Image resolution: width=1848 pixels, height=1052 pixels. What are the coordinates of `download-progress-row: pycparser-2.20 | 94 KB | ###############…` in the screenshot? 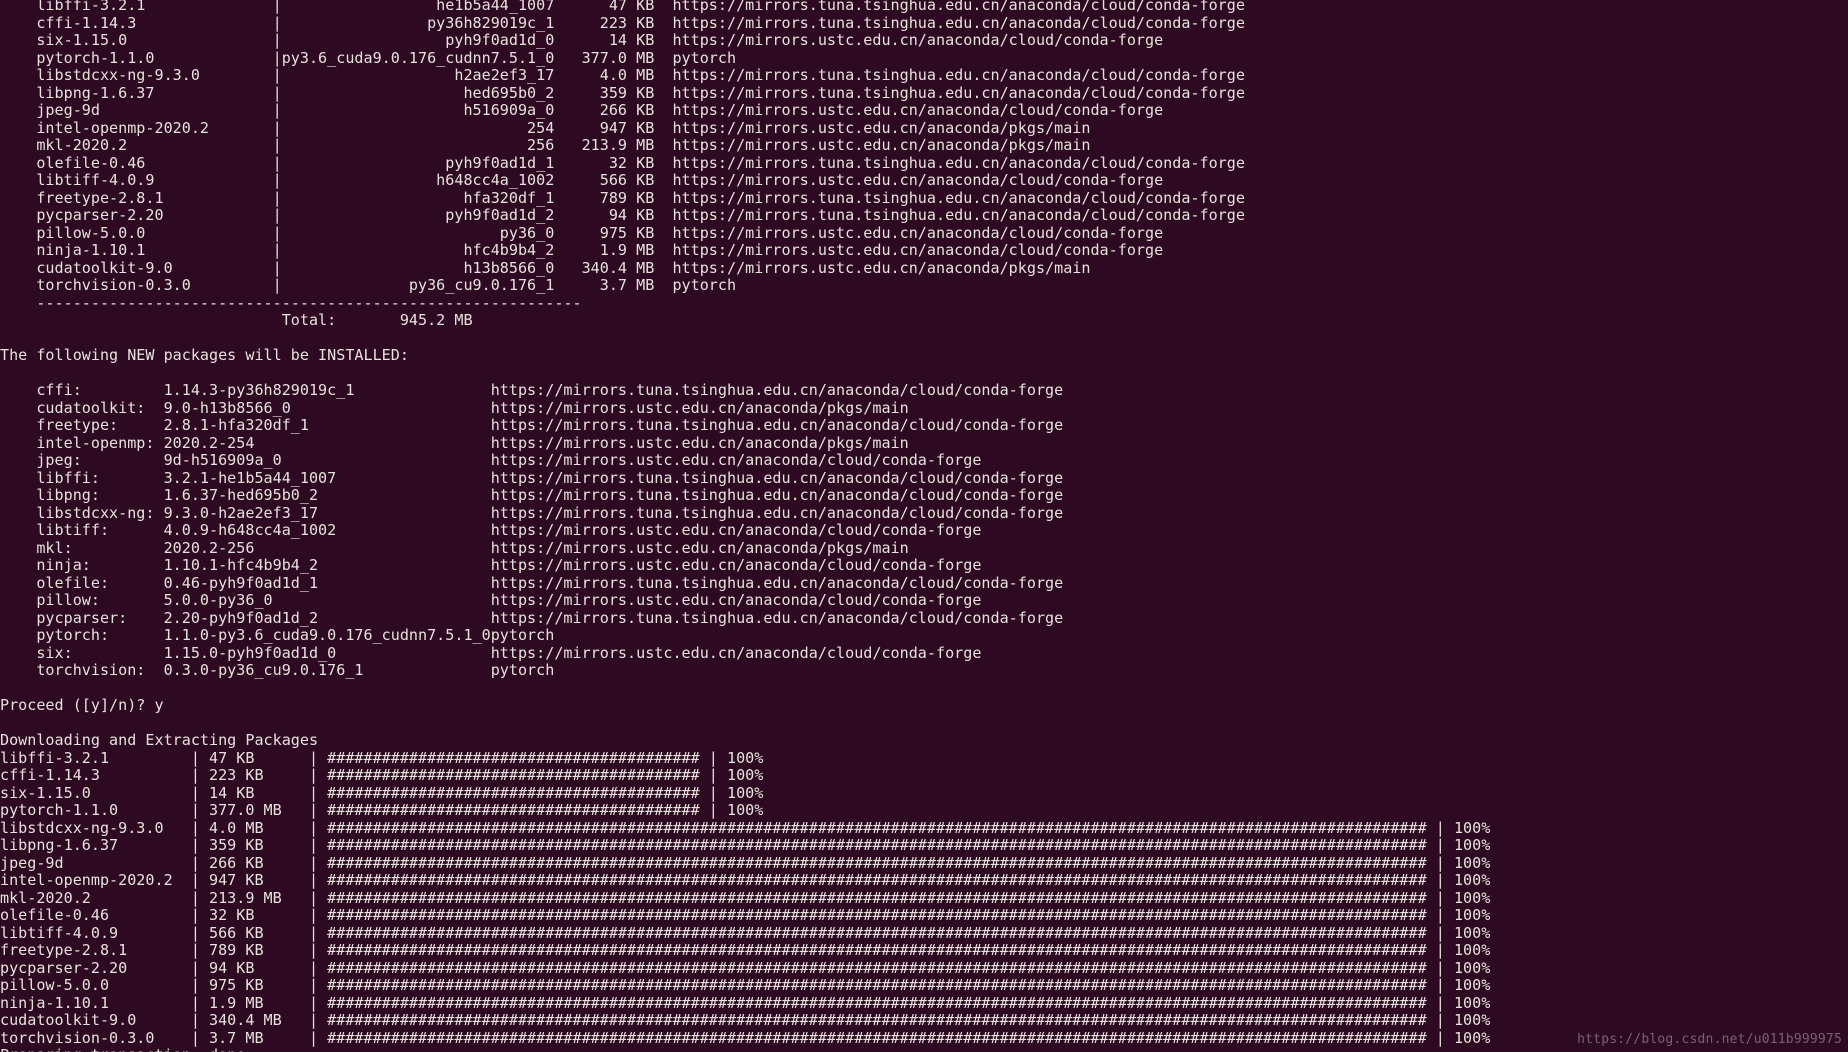 It's located at (745, 968).